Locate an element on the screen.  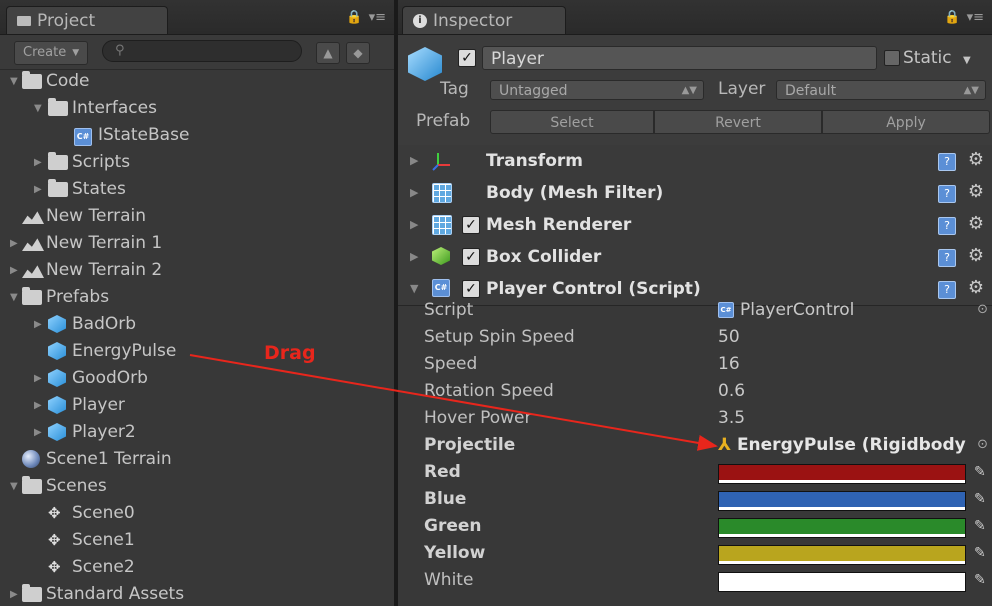
tree-item: ▶ States is located at coordinates (197, 189).